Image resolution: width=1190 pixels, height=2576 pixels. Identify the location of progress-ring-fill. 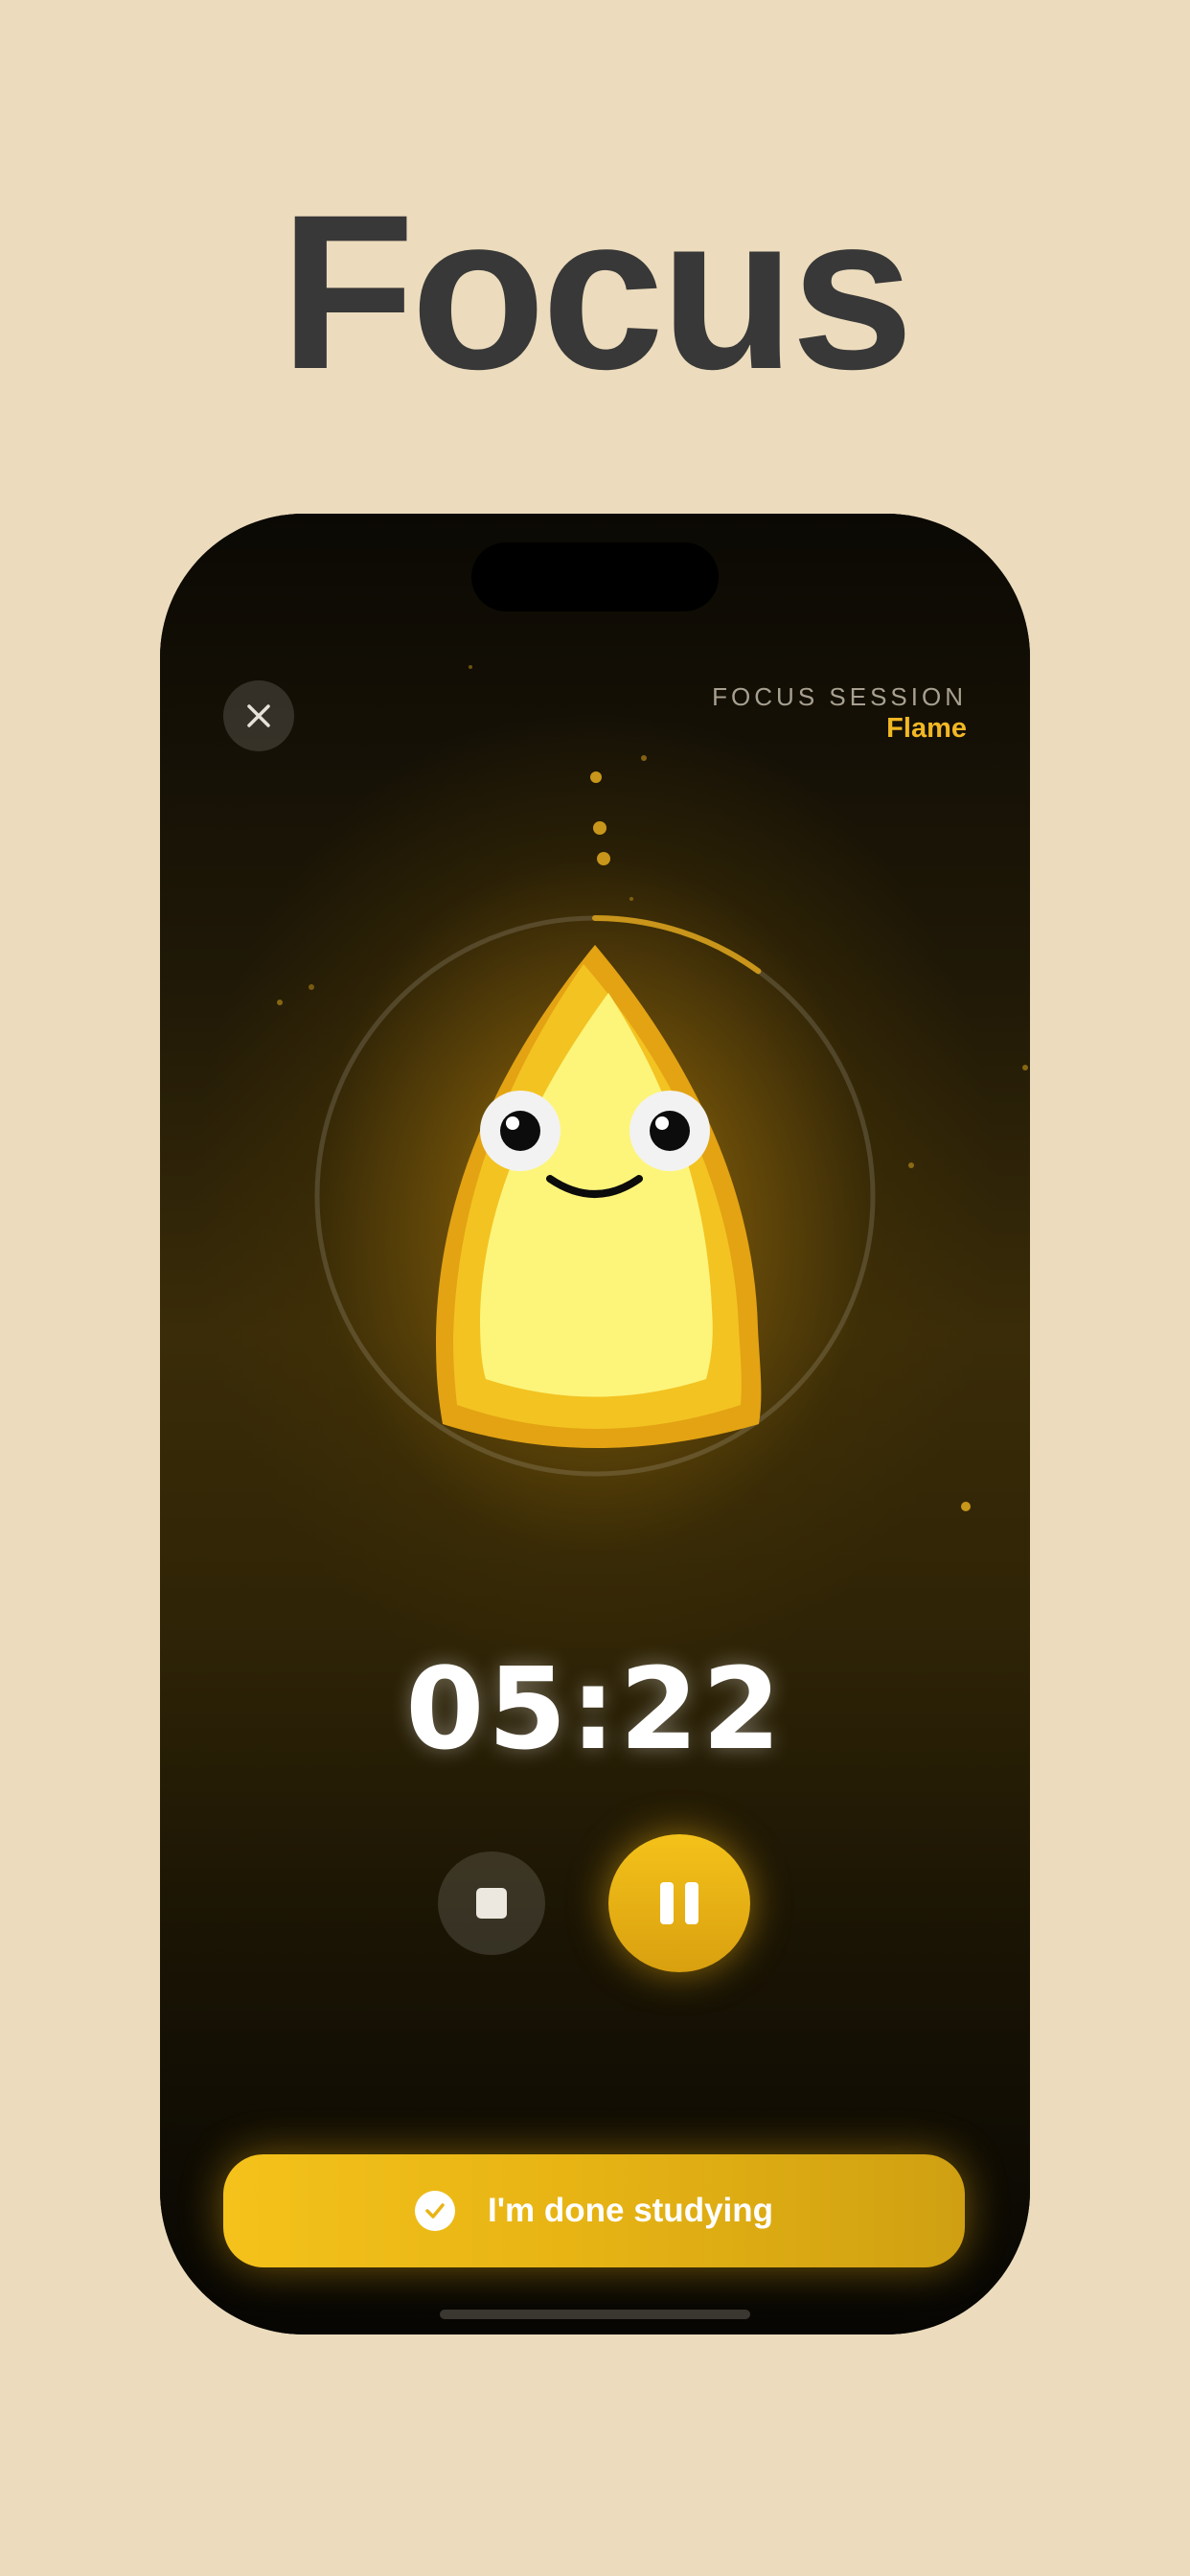
(677, 945).